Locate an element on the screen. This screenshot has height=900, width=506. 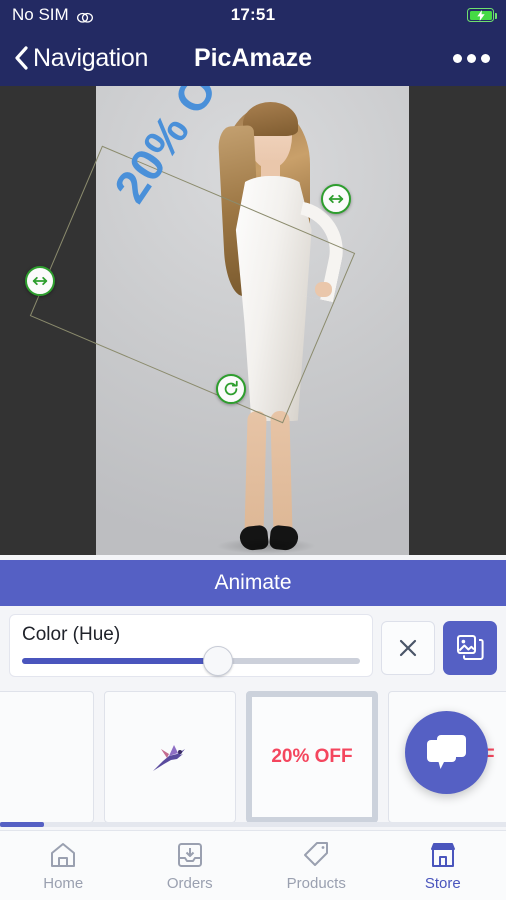
back-button: Navigation is located at coordinates (81, 58).